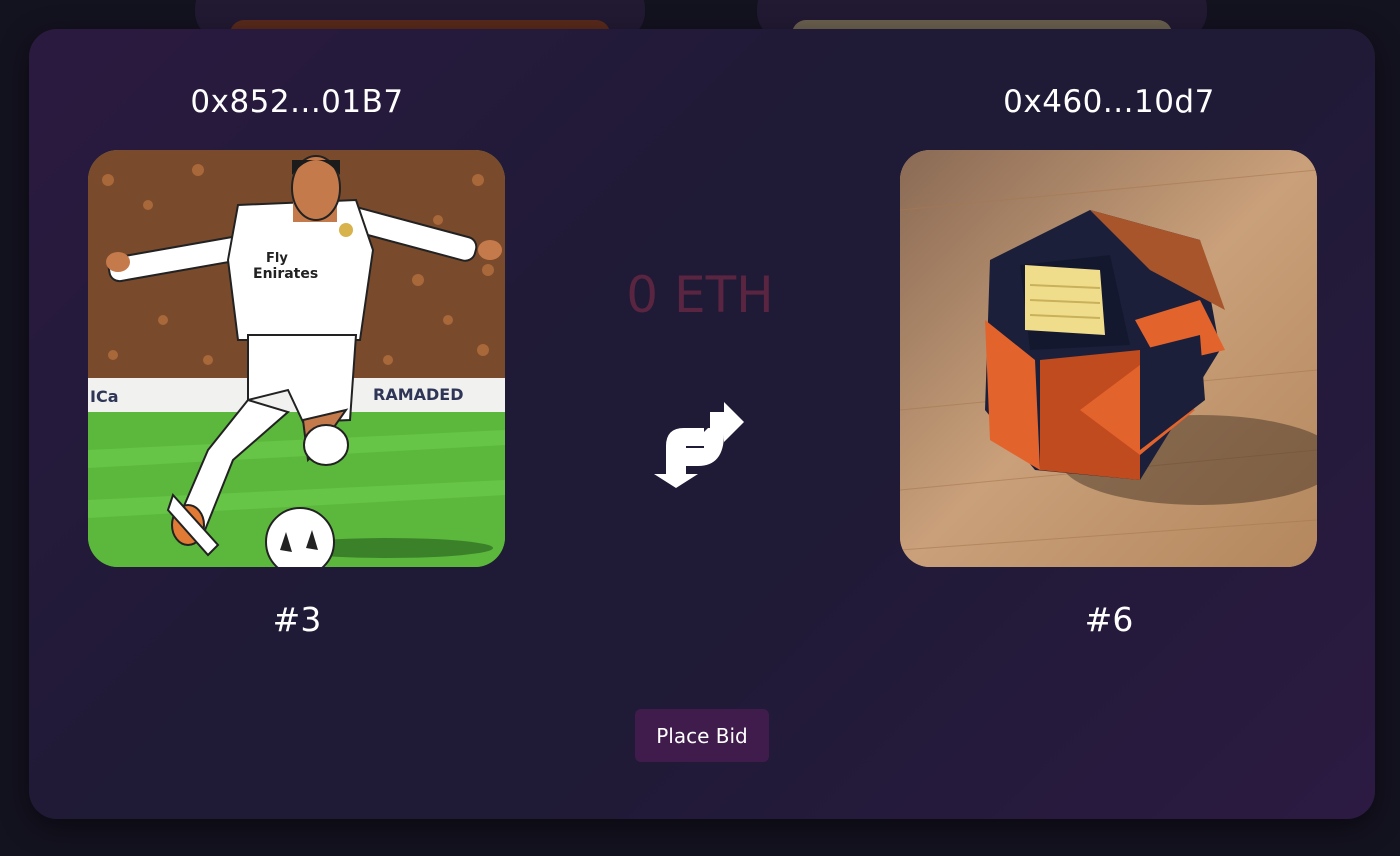  I want to click on puzzle-cube-nft-image, so click(1108, 358).